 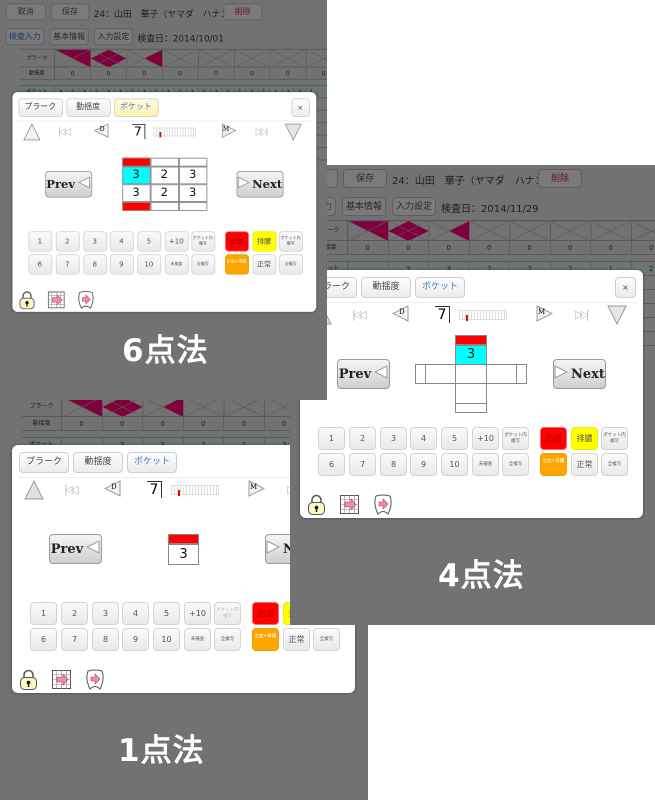 What do you see at coordinates (25, 37) in the screenshot?
I see `tab-exam-input: 検査入力` at bounding box center [25, 37].